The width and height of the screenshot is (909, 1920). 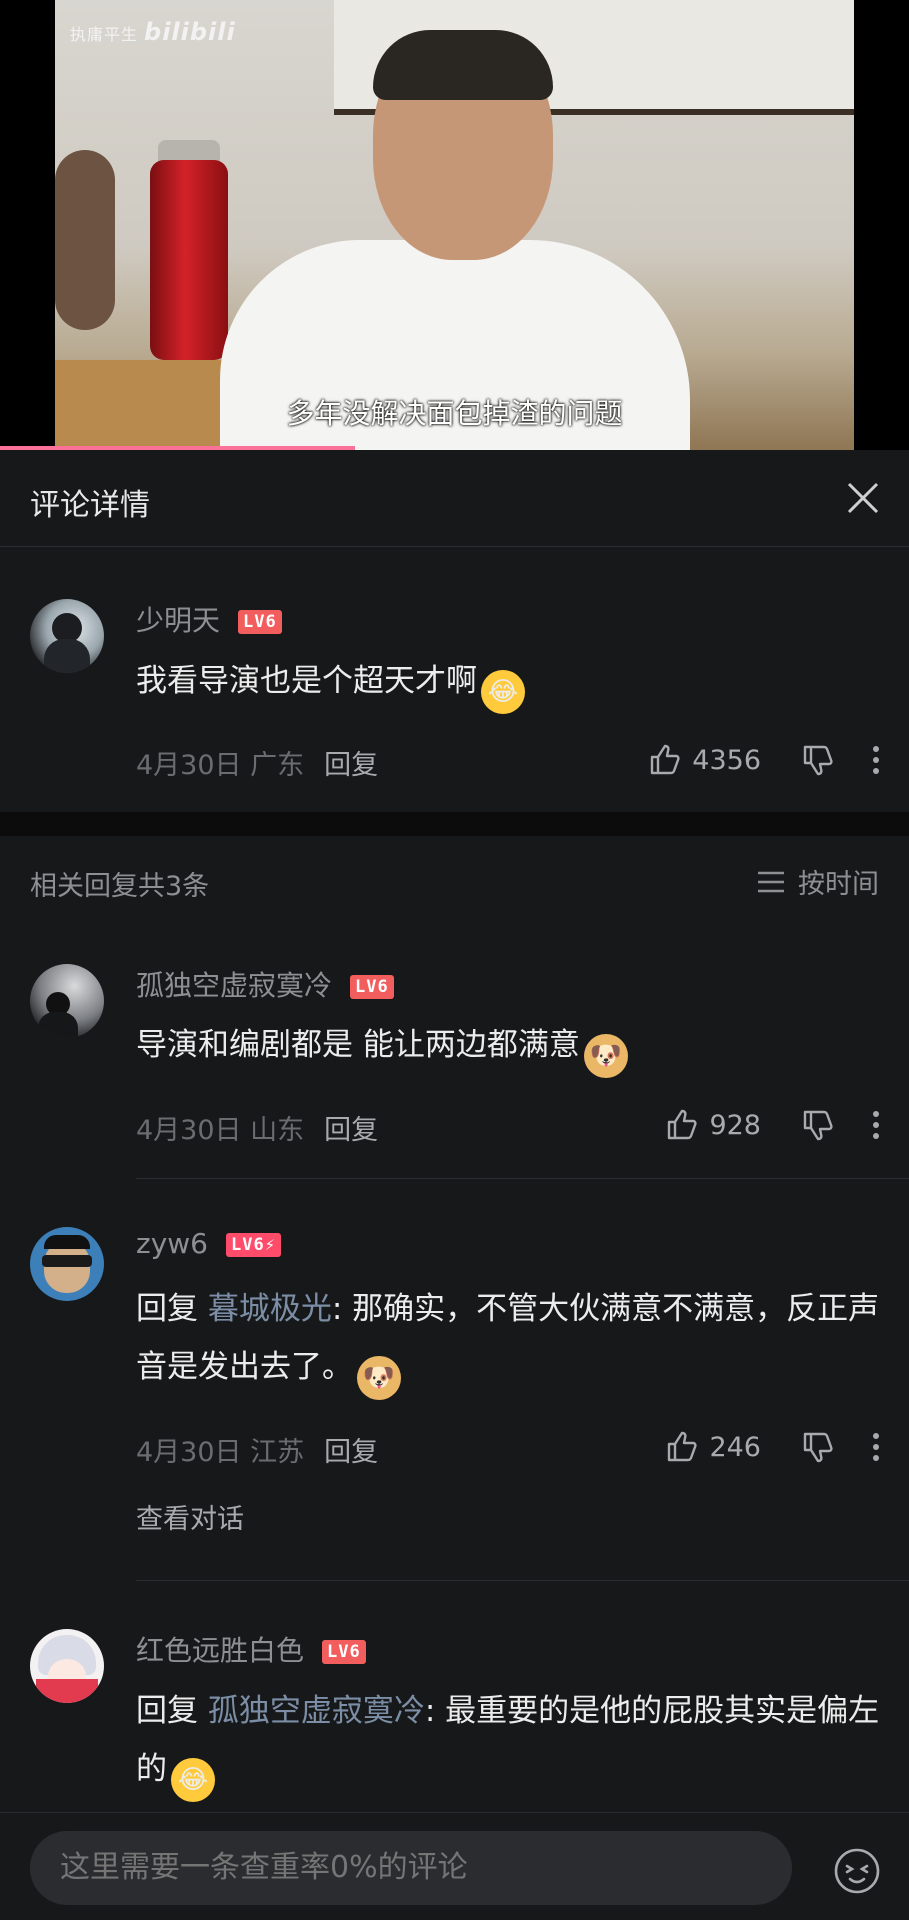 What do you see at coordinates (511, 1340) in the screenshot?
I see `reply-text: 回复 暮城极光: 那确实，不管大伙满意不满意，反正声音是发出去了。 🐶` at bounding box center [511, 1340].